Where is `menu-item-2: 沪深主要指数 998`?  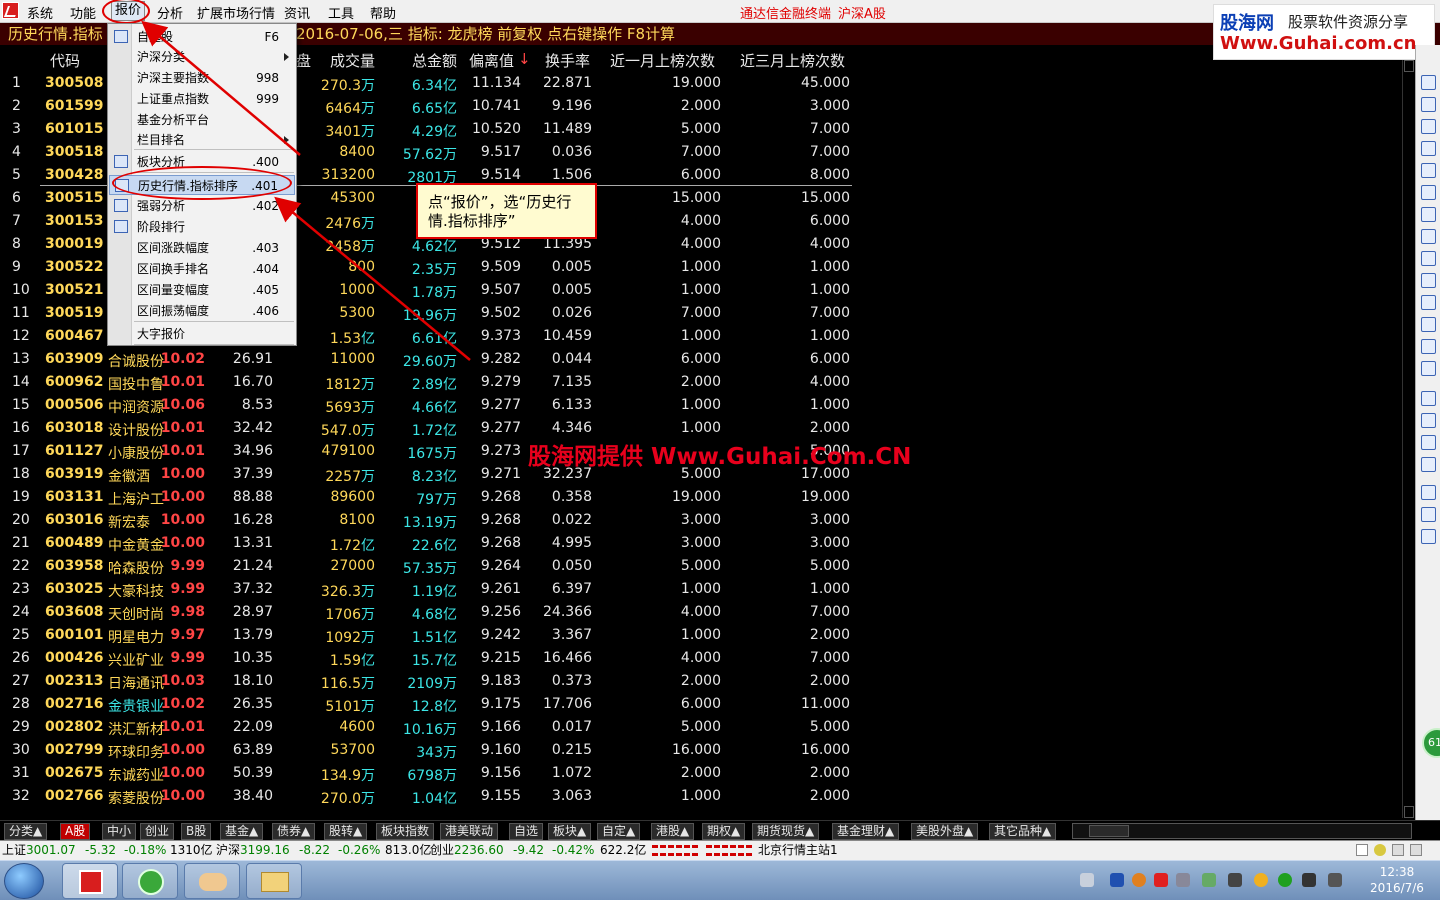 menu-item-2: 沪深主要指数 998 is located at coordinates (202, 78).